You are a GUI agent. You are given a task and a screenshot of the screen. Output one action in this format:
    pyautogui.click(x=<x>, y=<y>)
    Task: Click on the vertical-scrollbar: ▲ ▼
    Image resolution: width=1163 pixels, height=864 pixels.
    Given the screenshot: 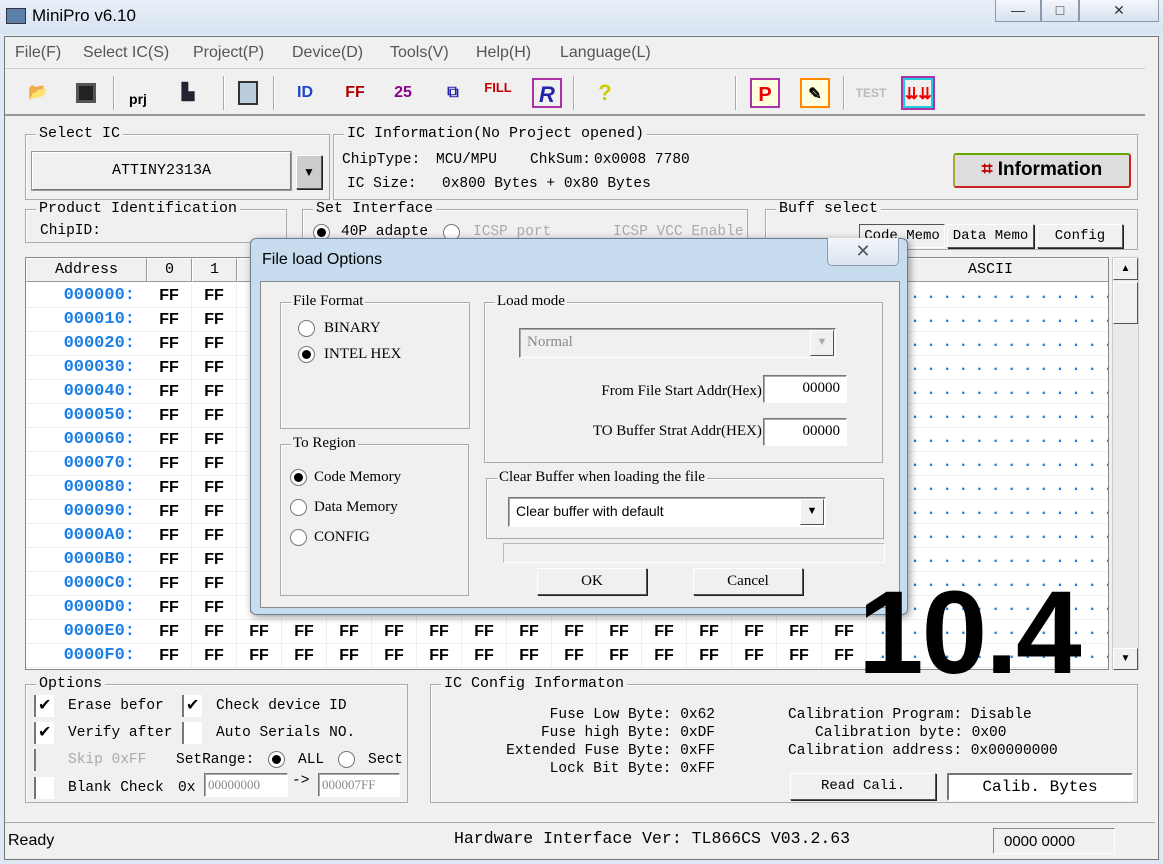 What is the action you would take?
    pyautogui.click(x=1125, y=463)
    